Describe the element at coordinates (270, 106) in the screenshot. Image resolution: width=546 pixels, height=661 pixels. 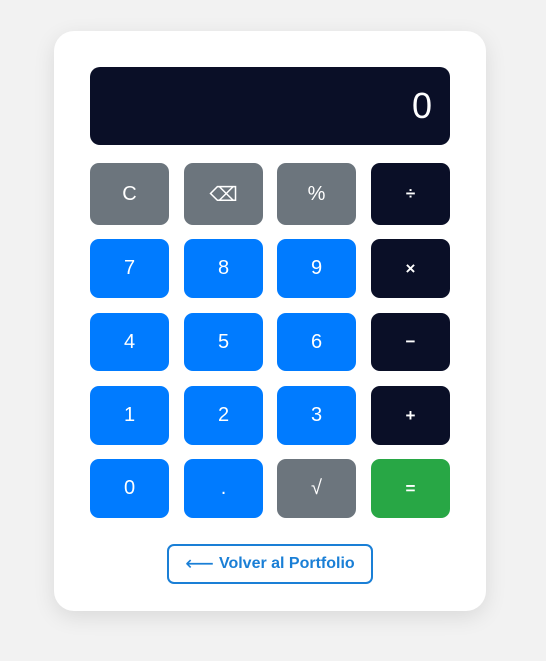
I see `calculator-display: 0` at that location.